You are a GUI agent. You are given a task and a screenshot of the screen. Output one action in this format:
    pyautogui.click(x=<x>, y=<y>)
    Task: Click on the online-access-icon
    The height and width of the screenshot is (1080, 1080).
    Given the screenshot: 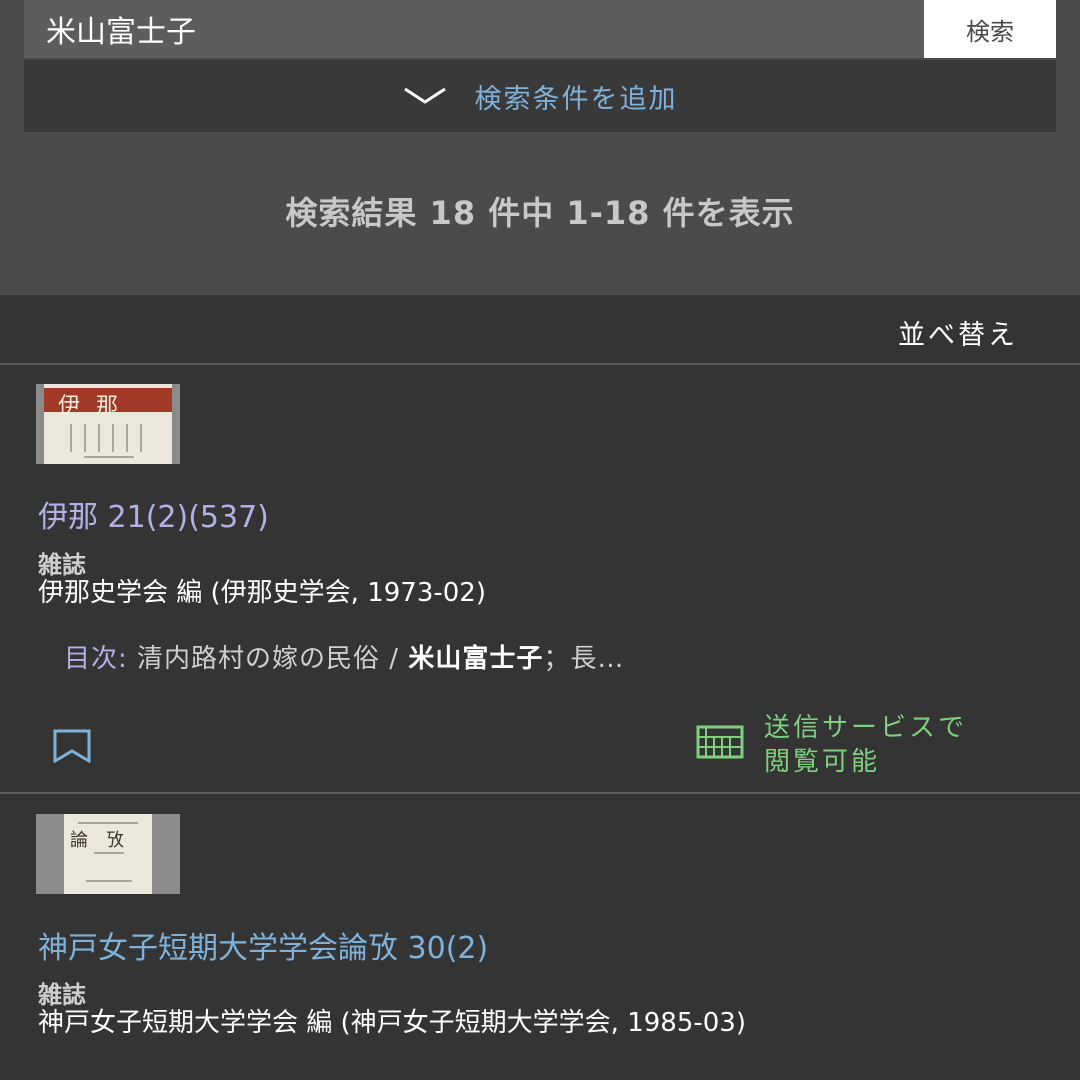 What is the action you would take?
    pyautogui.click(x=720, y=742)
    